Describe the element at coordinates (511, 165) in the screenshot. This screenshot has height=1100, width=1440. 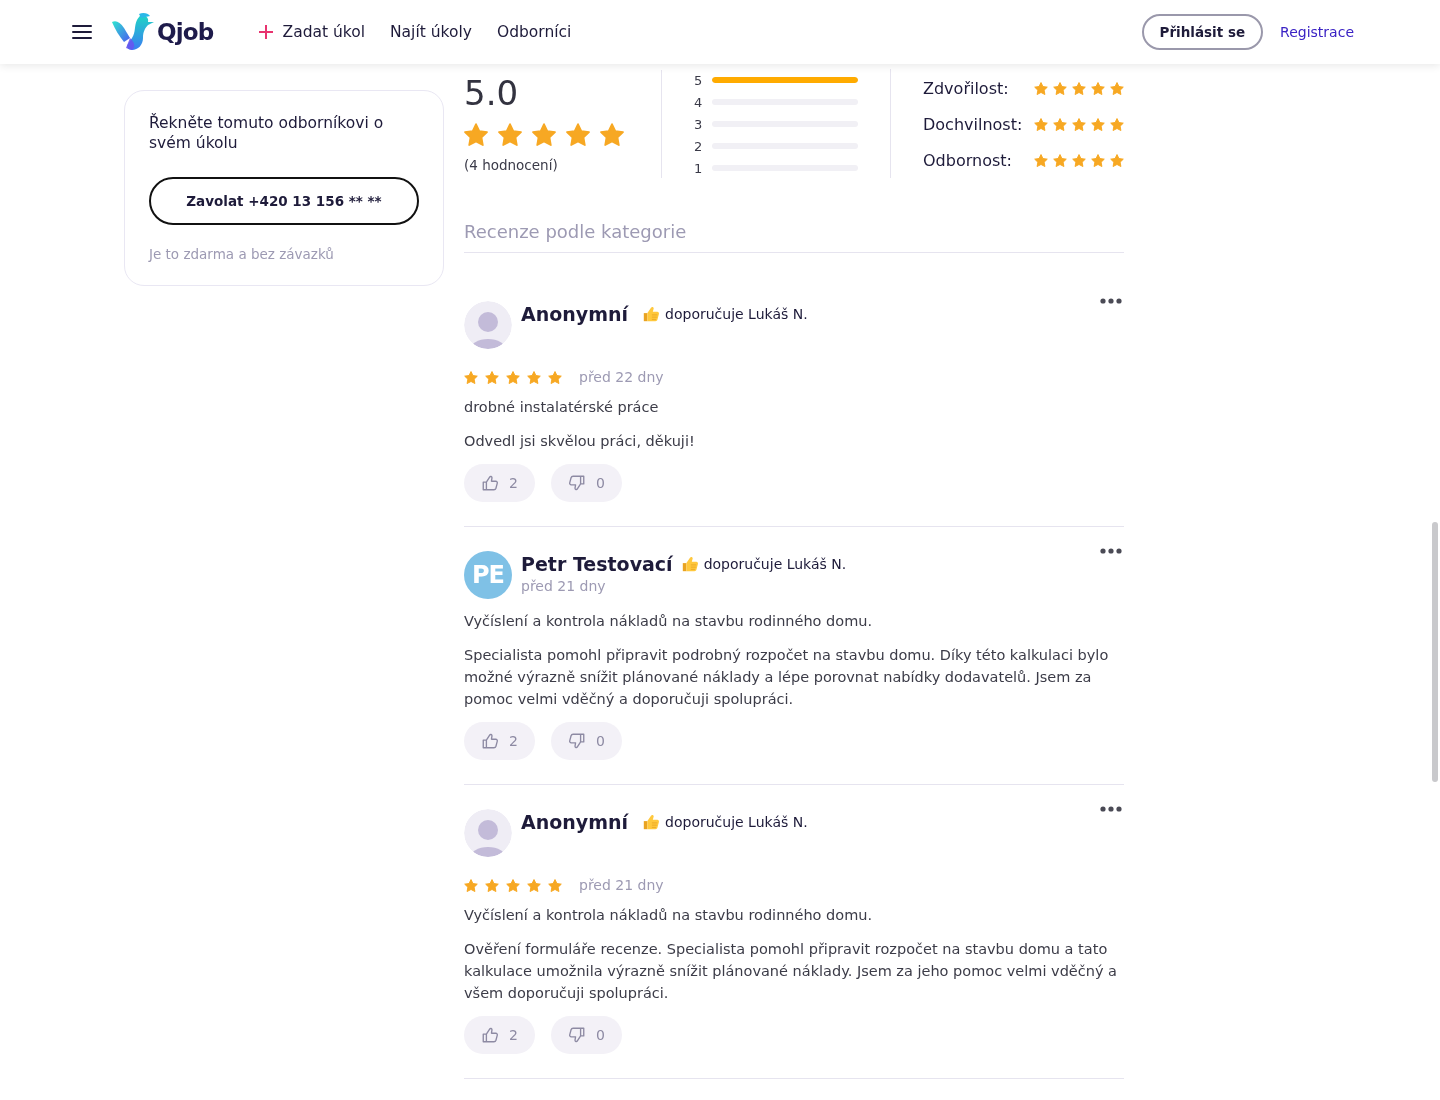
I see `rating-count: (4 hodnocení)` at that location.